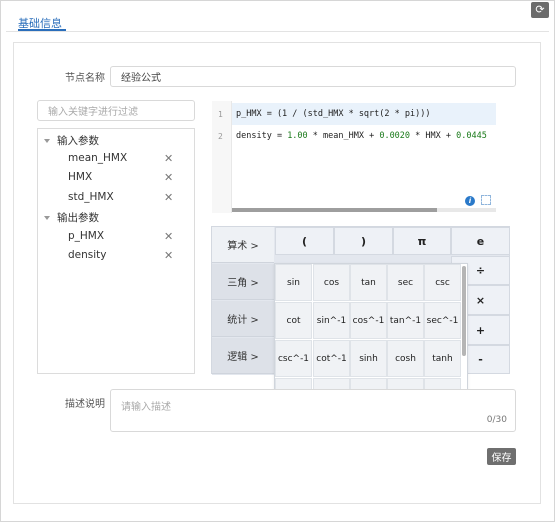 This screenshot has height=522, width=555. What do you see at coordinates (87, 255) in the screenshot?
I see `tree-item-density: density` at bounding box center [87, 255].